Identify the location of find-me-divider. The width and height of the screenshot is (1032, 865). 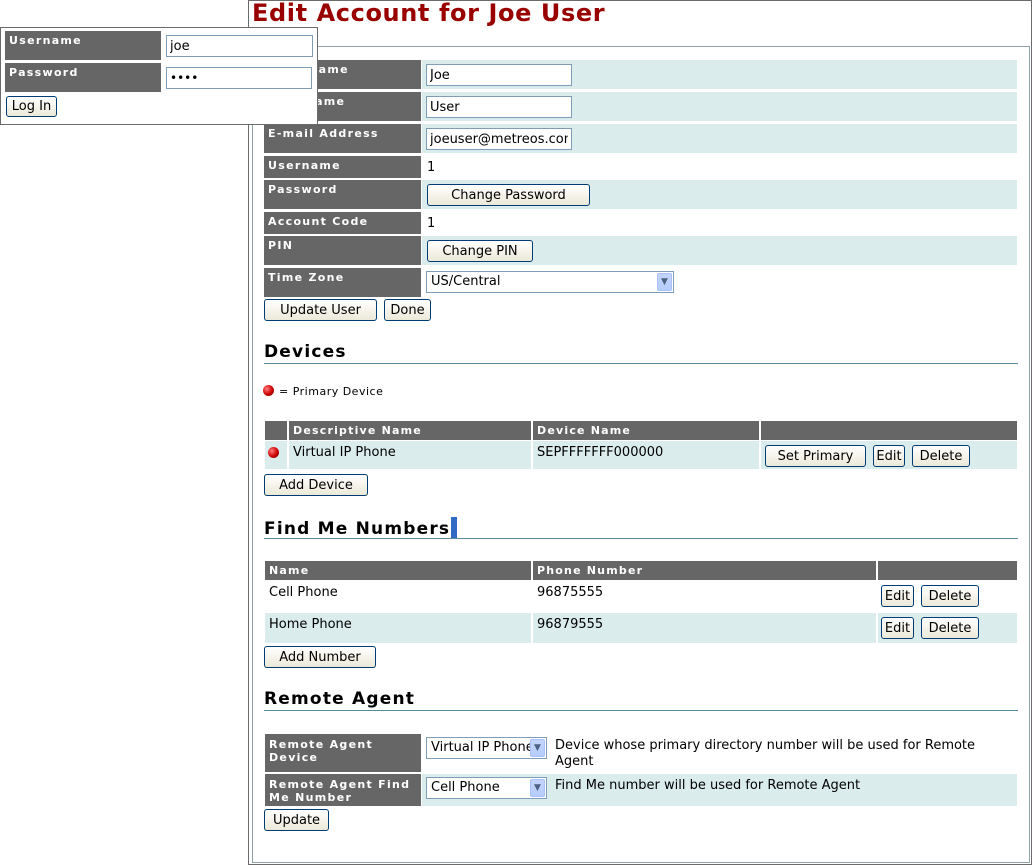
(641, 538).